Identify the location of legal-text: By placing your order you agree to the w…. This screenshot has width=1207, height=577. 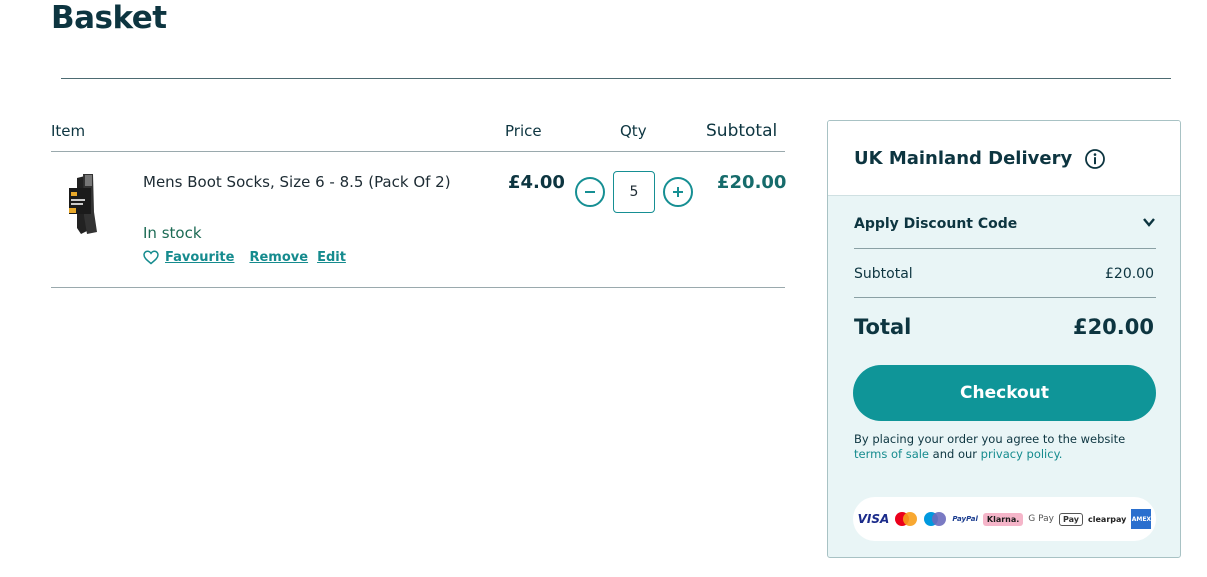
(990, 439).